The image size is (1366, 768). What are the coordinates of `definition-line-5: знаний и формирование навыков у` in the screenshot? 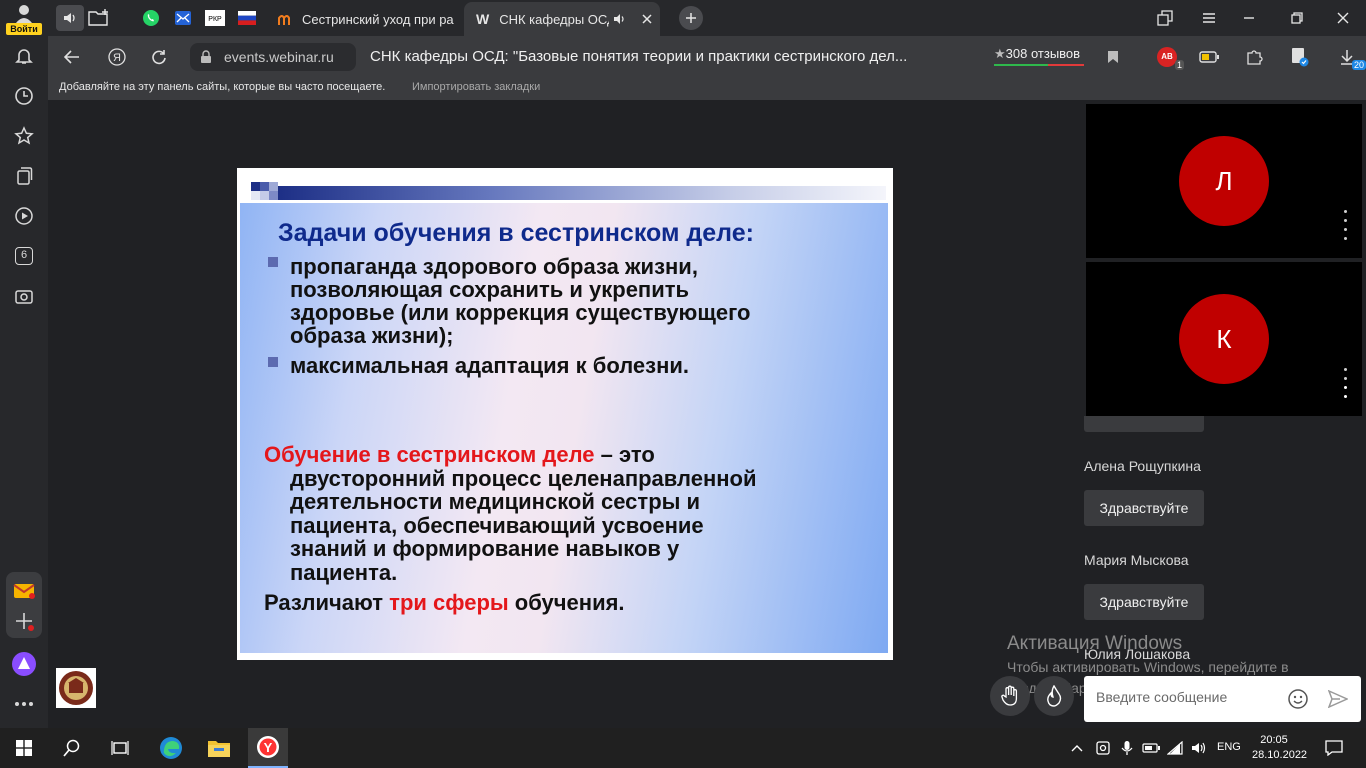 It's located at (485, 548).